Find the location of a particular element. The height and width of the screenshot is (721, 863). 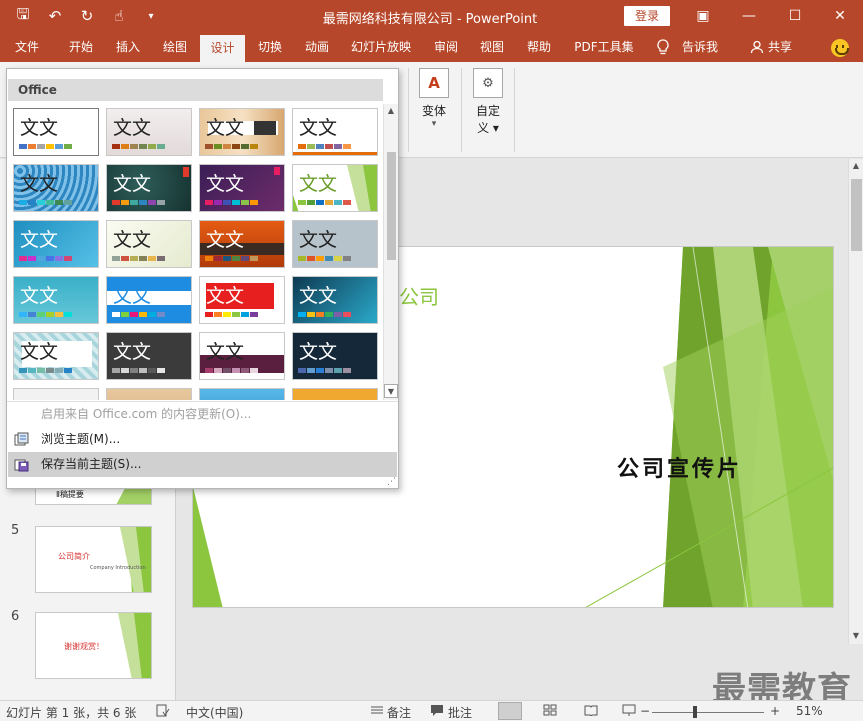

notes-button: 备注 is located at coordinates (399, 712).